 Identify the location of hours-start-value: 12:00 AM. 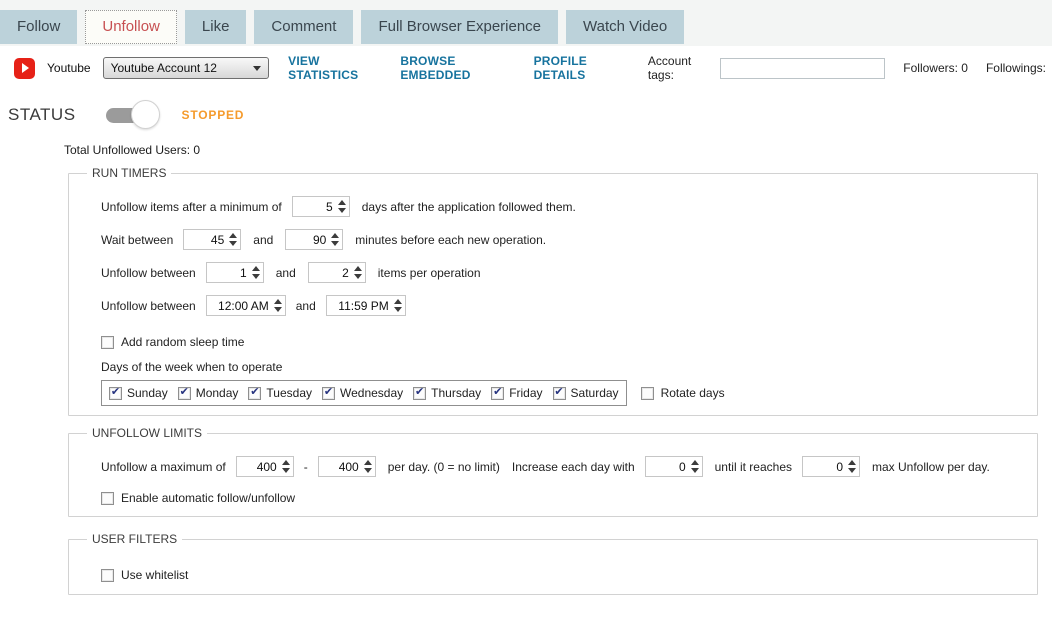
(243, 305).